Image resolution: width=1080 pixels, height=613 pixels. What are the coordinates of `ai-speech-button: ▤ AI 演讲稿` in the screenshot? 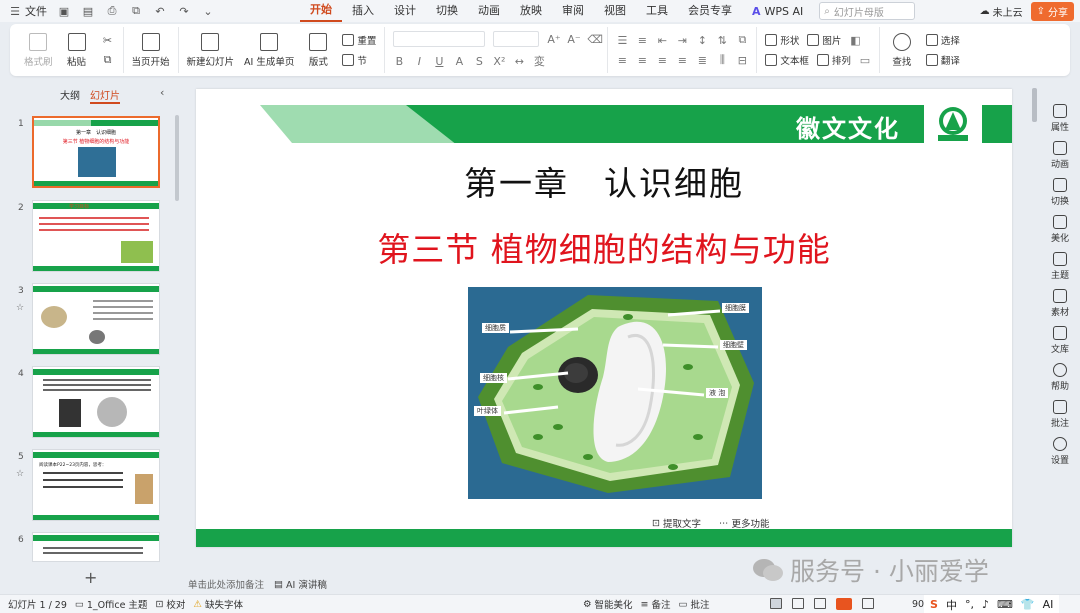 It's located at (300, 584).